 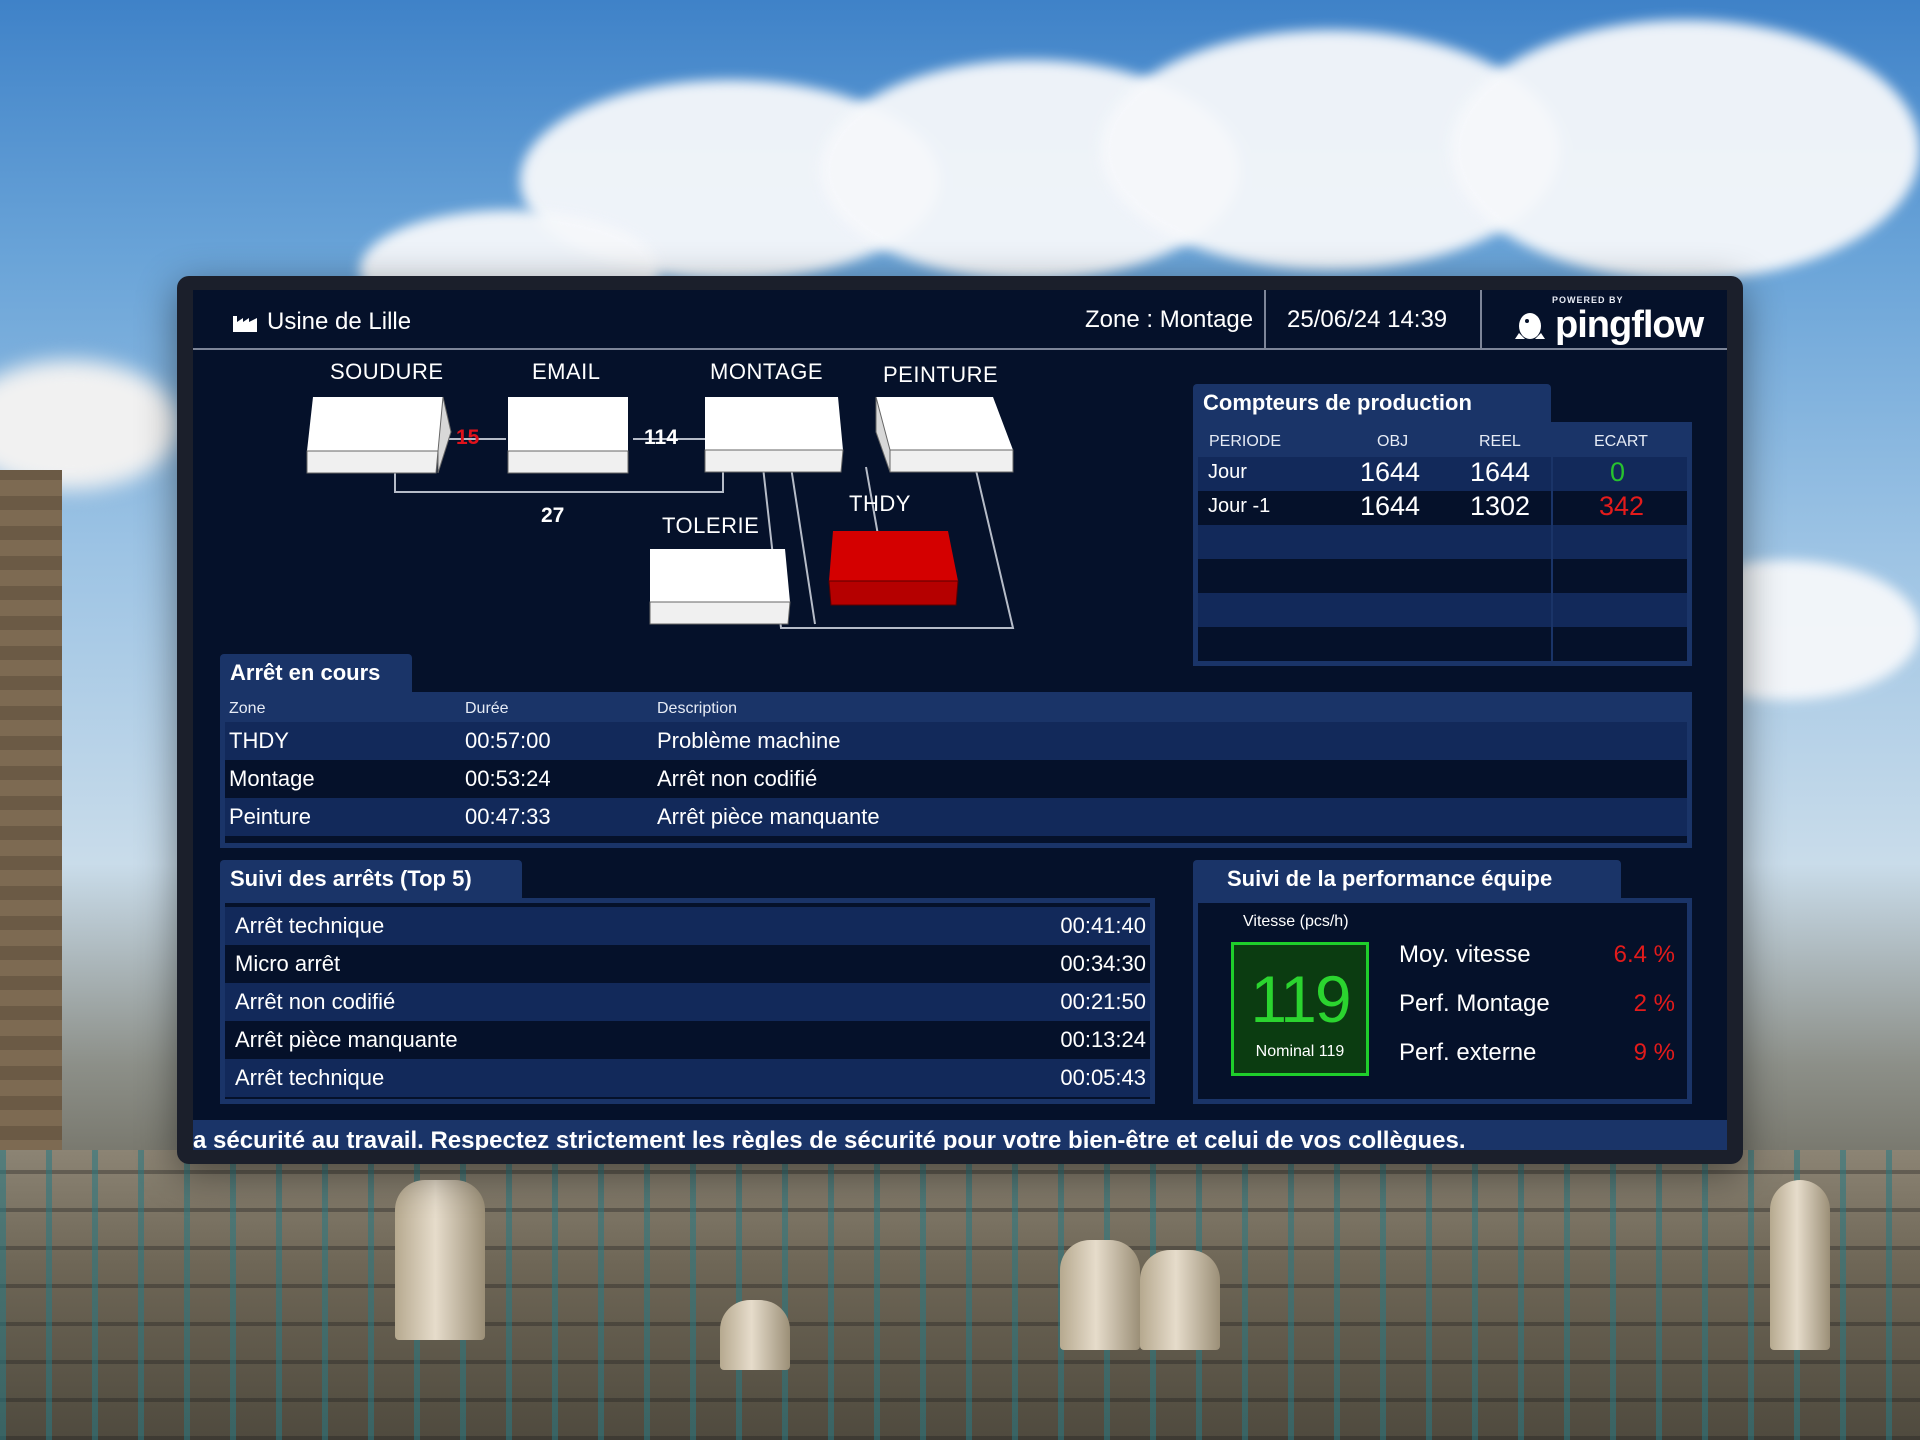 I want to click on row-reel: 1644, so click(x=1500, y=472).